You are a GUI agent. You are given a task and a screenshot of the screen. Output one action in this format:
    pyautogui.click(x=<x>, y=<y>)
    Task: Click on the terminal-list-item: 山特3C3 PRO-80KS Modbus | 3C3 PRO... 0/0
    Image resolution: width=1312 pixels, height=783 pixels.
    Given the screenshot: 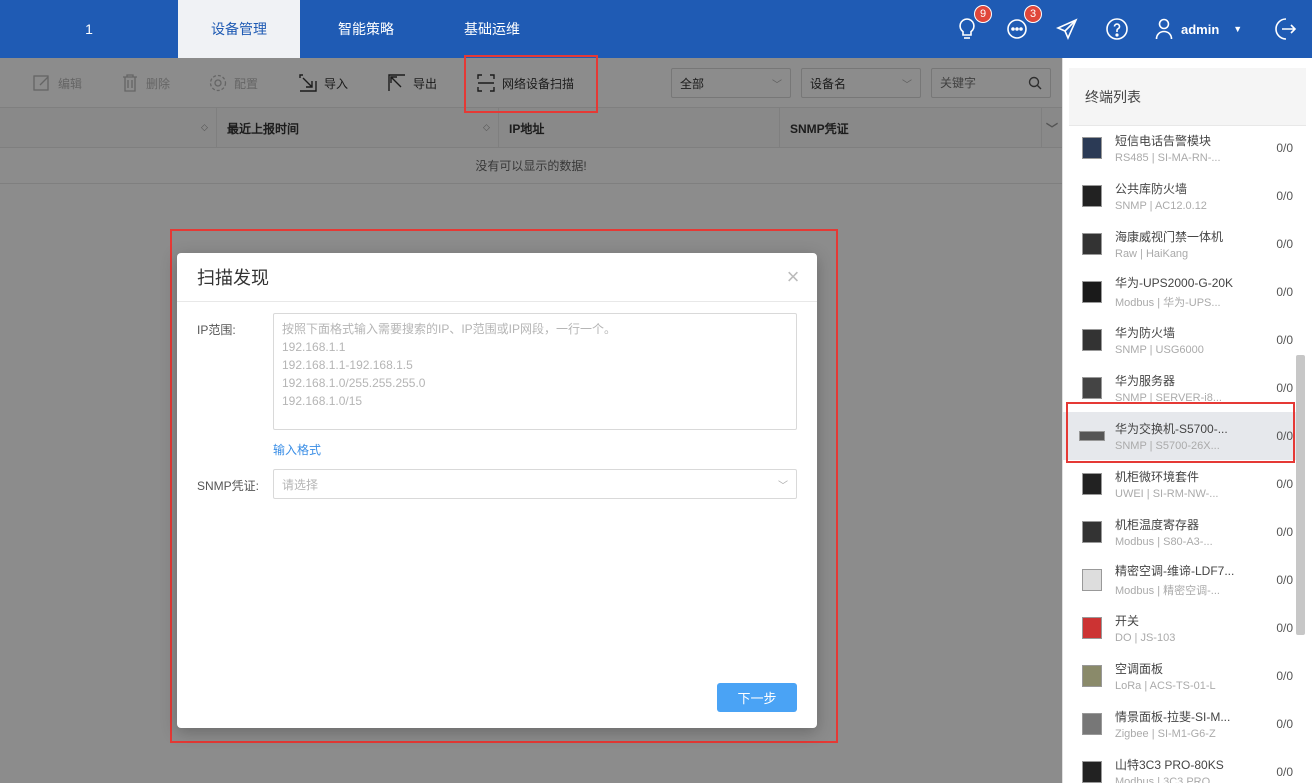 What is the action you would take?
    pyautogui.click(x=1181, y=765)
    